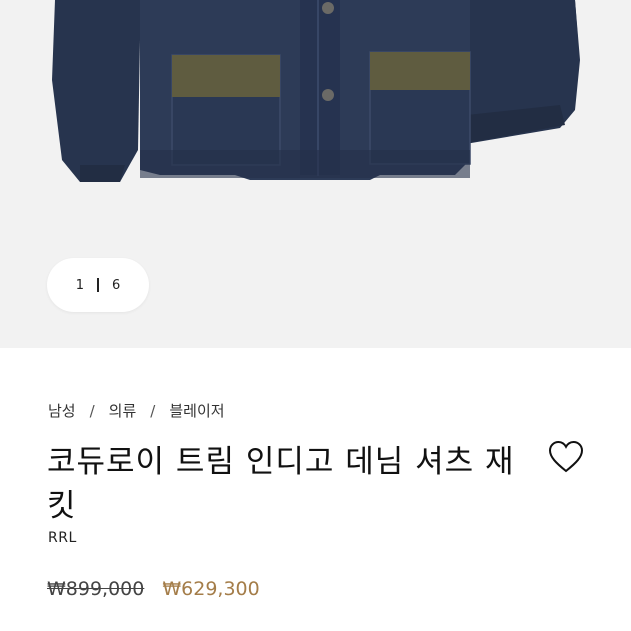 The width and height of the screenshot is (631, 631). I want to click on product-title: 코듀로이 트림 인디고 데님 셔츠 재킷, so click(281, 484).